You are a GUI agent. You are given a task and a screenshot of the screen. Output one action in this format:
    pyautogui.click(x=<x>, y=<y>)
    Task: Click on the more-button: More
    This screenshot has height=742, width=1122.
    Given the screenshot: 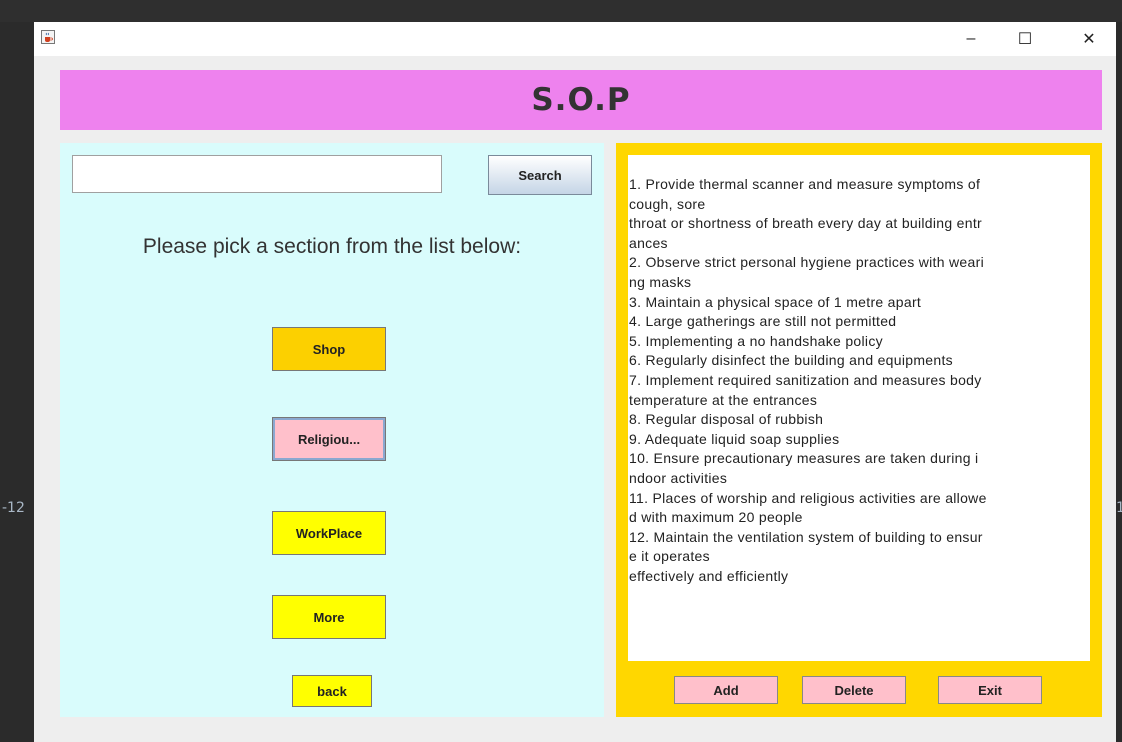 What is the action you would take?
    pyautogui.click(x=329, y=617)
    